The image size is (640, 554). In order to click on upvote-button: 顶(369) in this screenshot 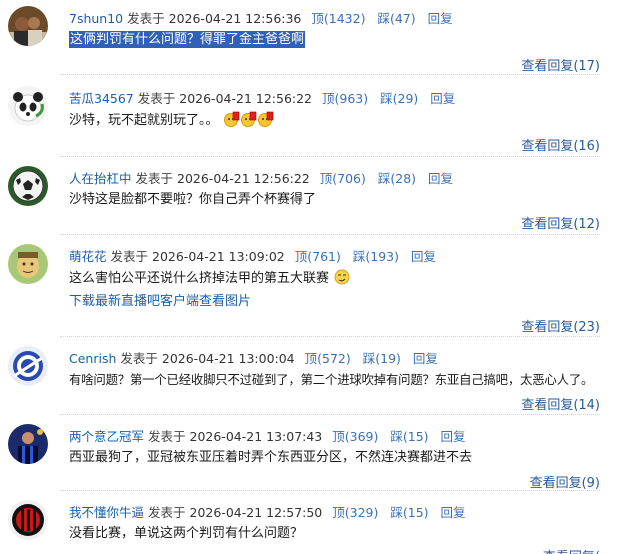, I will do `click(355, 436)`.